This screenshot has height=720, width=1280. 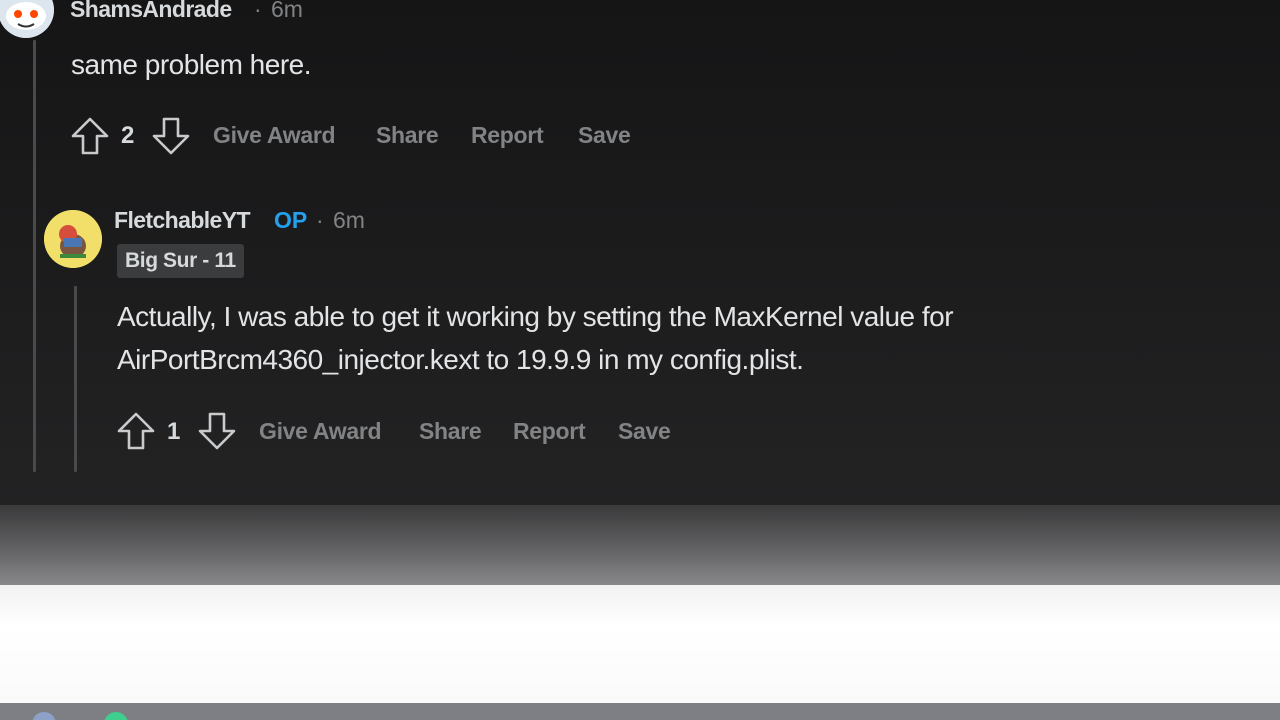 I want to click on vote-count: 2, so click(x=128, y=135).